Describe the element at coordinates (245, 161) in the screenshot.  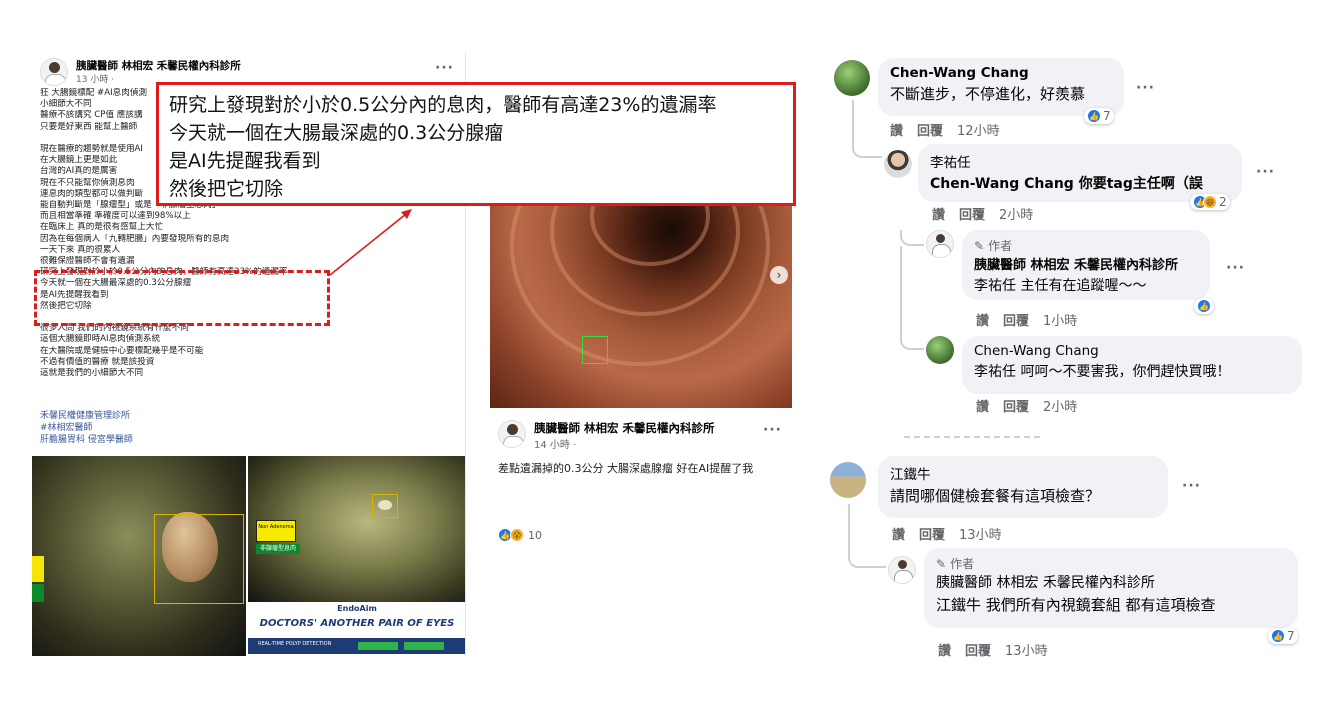
I see `callout-line: 是AI先提醒我看到` at that location.